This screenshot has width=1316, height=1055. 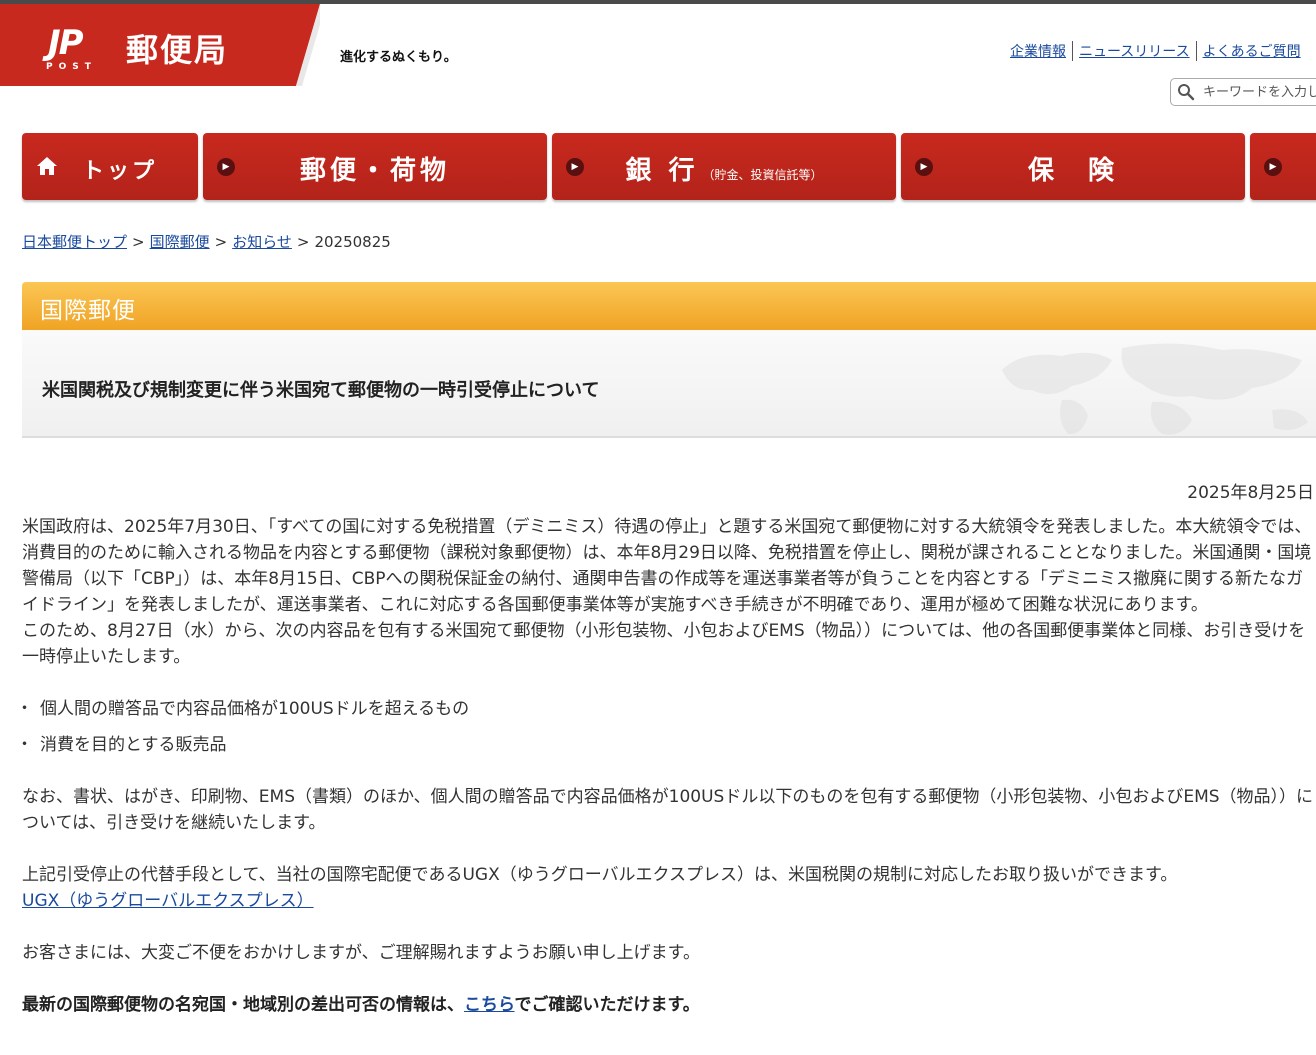 I want to click on breadcrumb-intl-mail: 国際郵便, so click(x=180, y=242).